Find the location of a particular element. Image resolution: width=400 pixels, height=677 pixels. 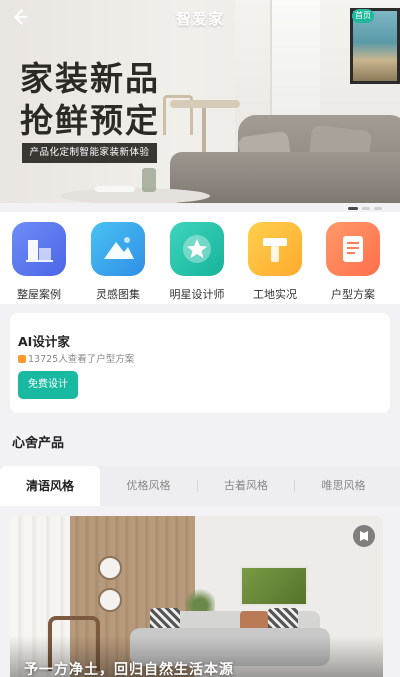

style-tabs: 清语风格 优格风格 古着风格 唯思风格 is located at coordinates (200, 486).